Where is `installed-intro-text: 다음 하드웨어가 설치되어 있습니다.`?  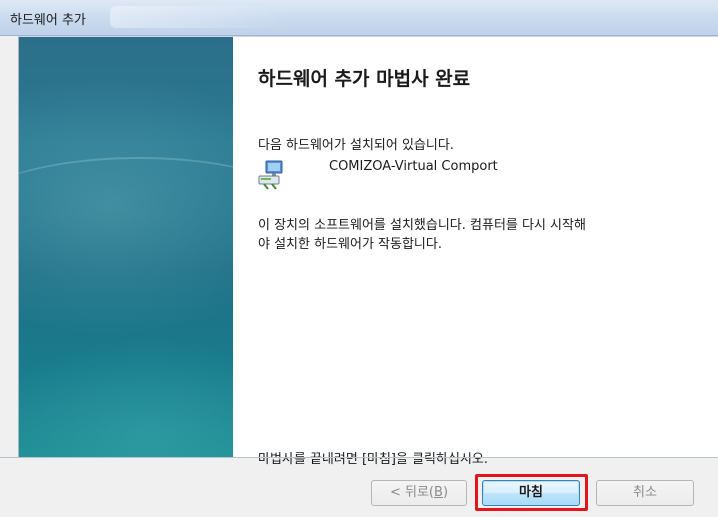
installed-intro-text: 다음 하드웨어가 설치되어 있습니다. is located at coordinates (356, 145).